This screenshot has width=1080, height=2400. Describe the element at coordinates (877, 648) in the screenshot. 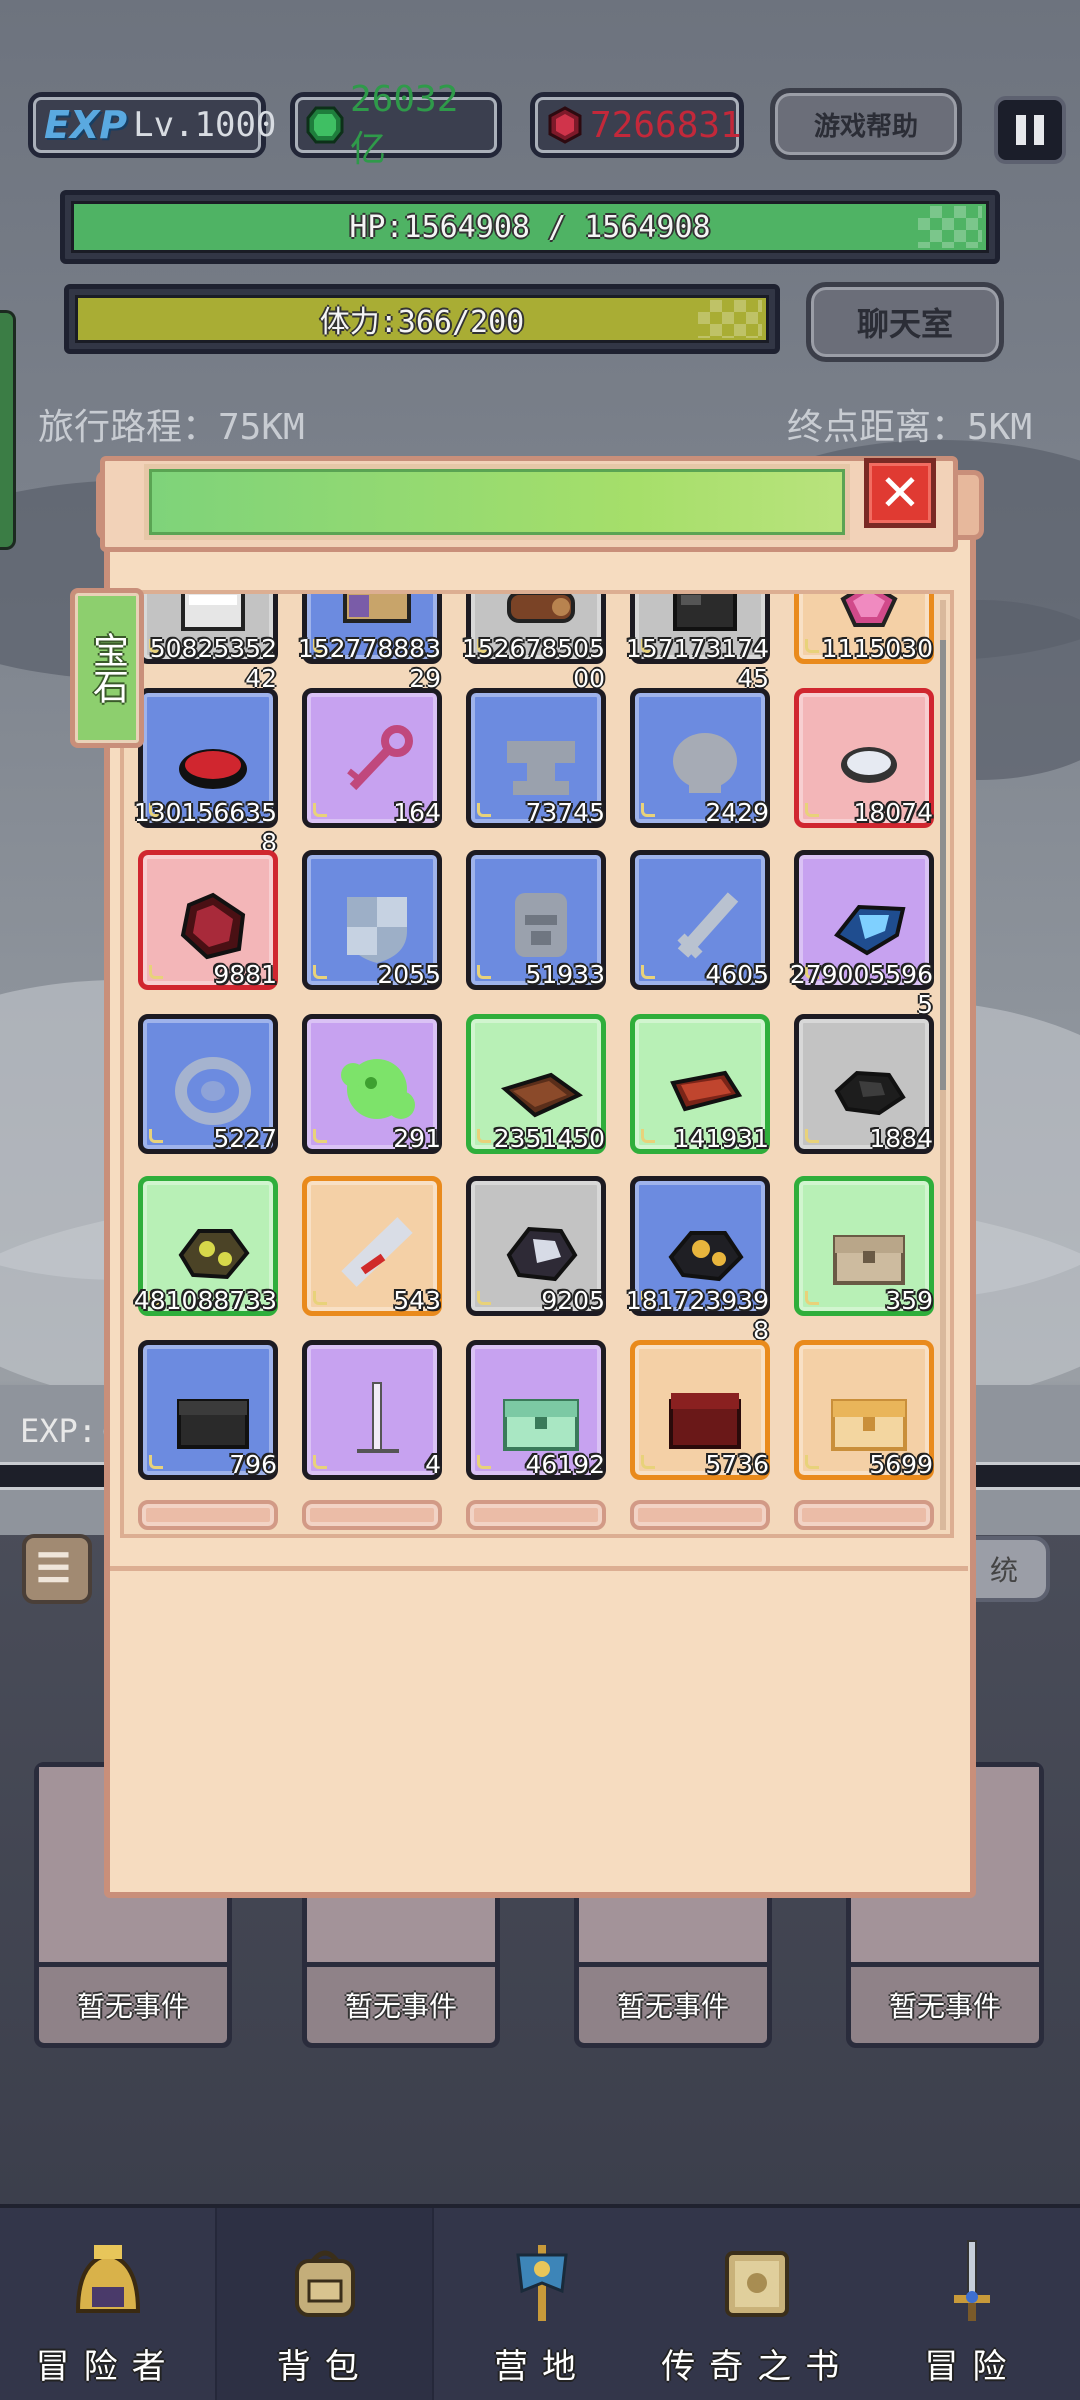

I see `item-count: 1115030` at that location.